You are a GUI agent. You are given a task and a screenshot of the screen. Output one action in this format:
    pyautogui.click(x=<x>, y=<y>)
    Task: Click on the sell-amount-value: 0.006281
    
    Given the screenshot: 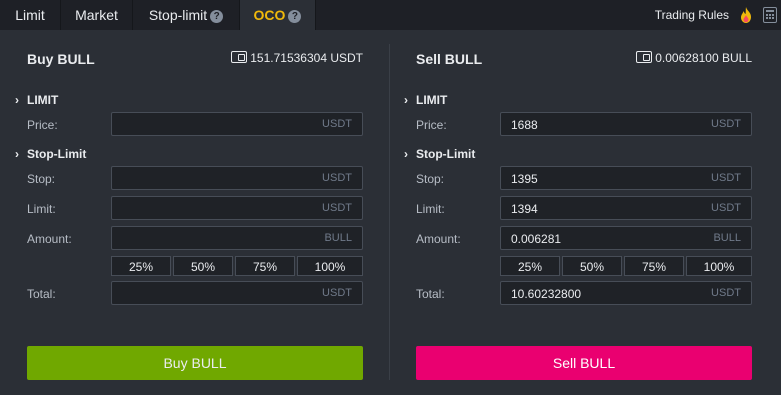 What is the action you would take?
    pyautogui.click(x=536, y=239)
    